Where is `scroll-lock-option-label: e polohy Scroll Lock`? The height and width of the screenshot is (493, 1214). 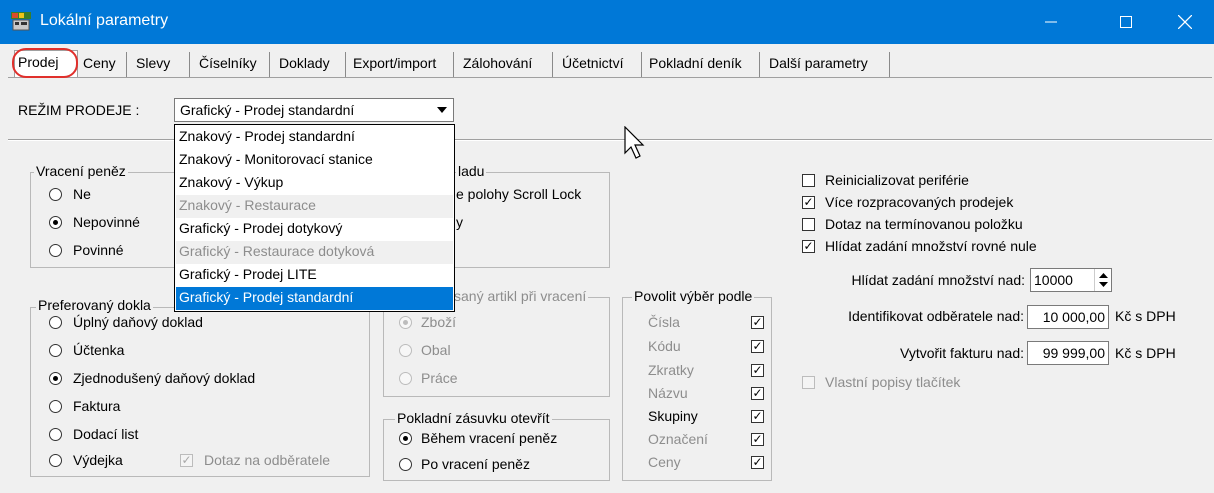
scroll-lock-option-label: e polohy Scroll Lock is located at coordinates (519, 194).